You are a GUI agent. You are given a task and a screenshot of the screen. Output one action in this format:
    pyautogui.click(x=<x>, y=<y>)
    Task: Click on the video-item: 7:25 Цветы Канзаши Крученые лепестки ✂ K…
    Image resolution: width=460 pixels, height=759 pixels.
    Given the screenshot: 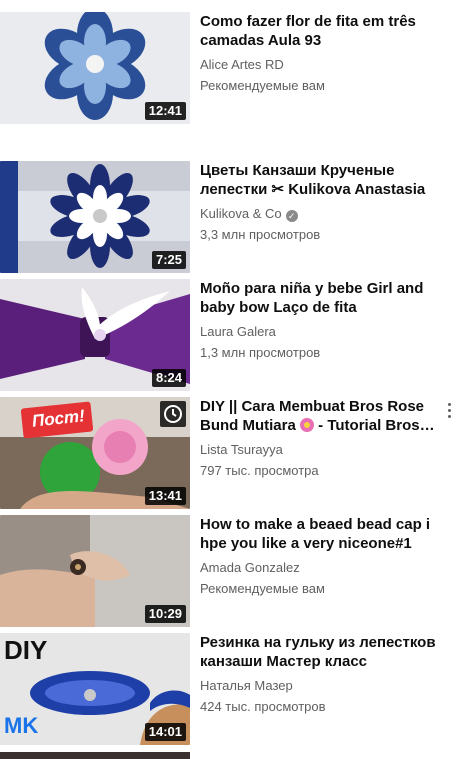 What is the action you would take?
    pyautogui.click(x=230, y=217)
    